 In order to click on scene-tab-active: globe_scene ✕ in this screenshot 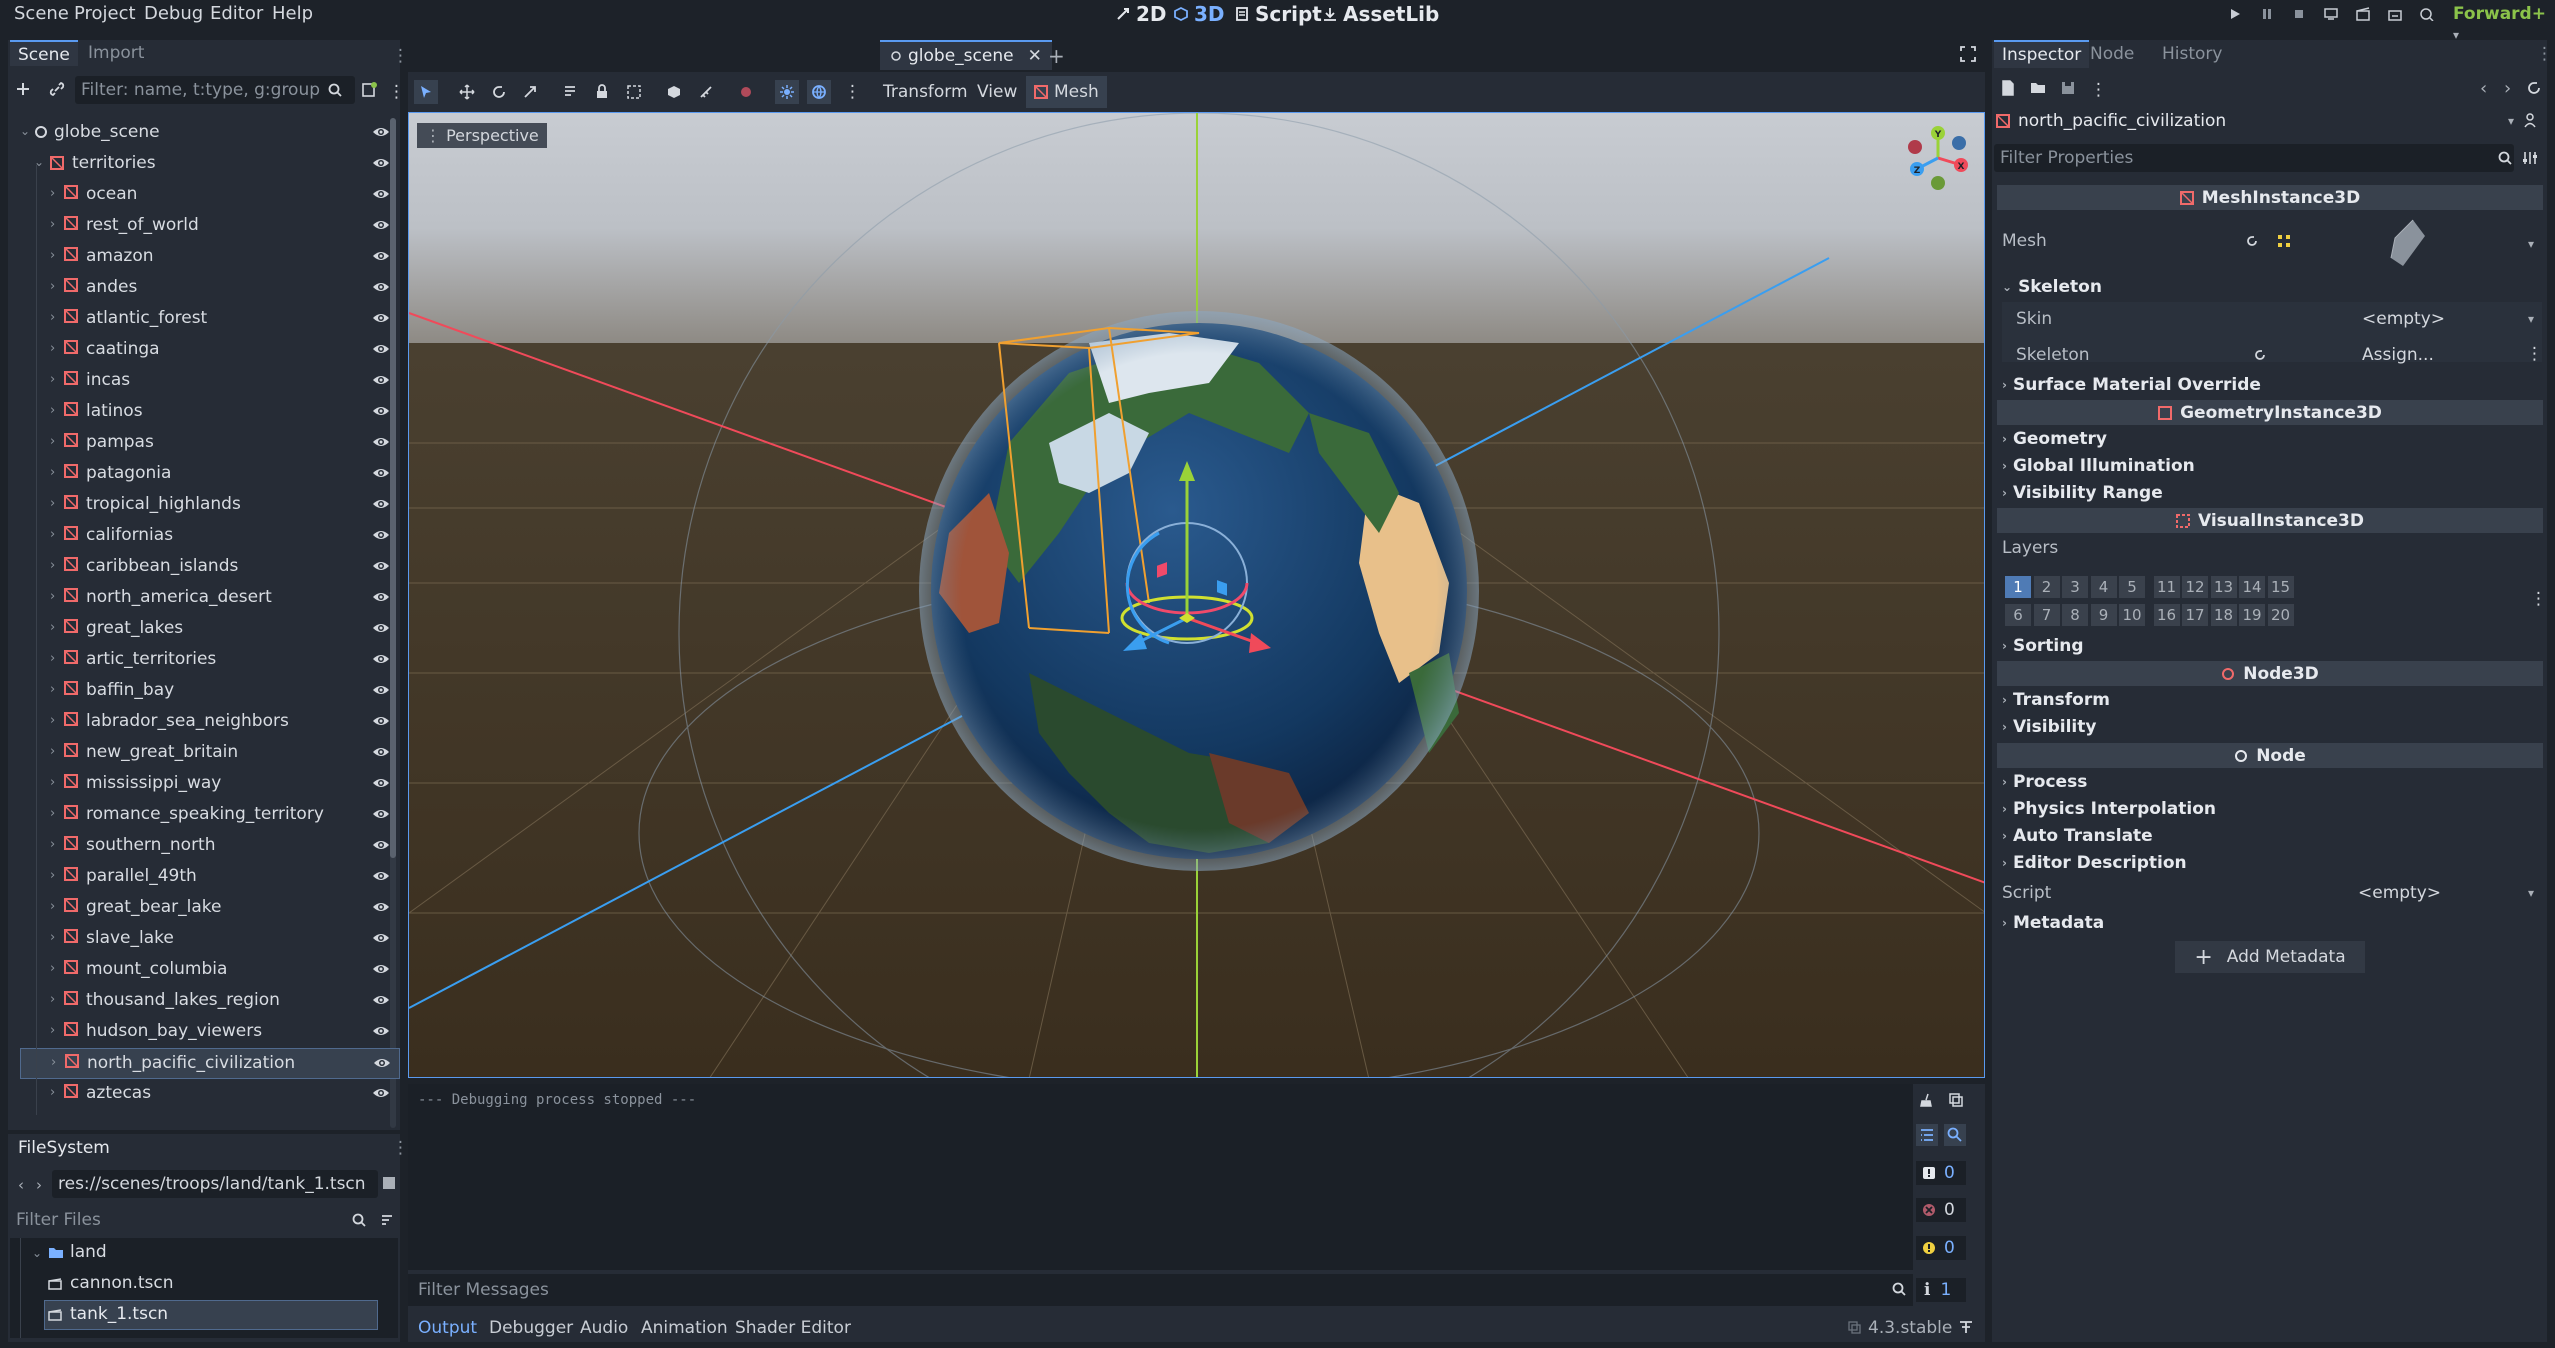, I will do `click(966, 55)`.